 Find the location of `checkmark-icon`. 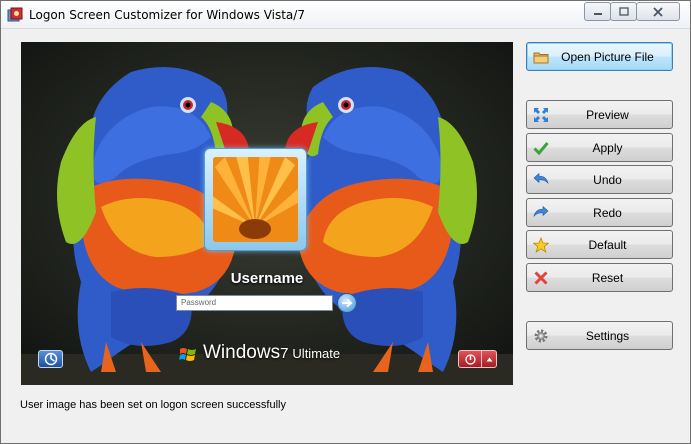

checkmark-icon is located at coordinates (541, 149).